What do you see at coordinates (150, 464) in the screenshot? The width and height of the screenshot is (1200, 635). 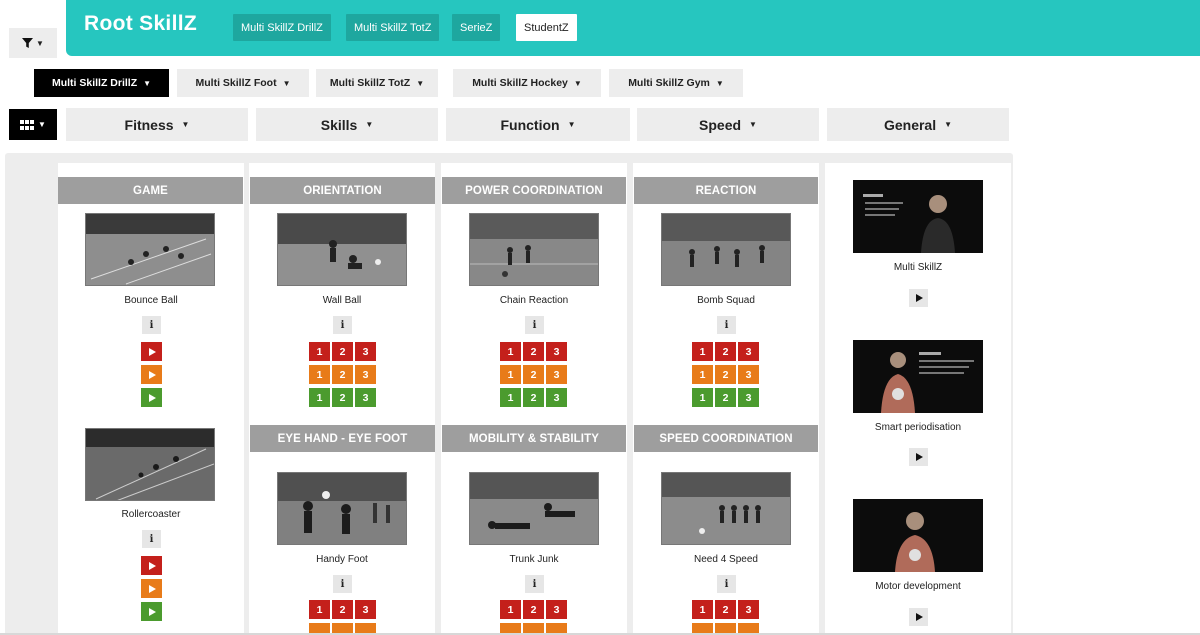 I see `drill-thumbnail-rollercoaster` at bounding box center [150, 464].